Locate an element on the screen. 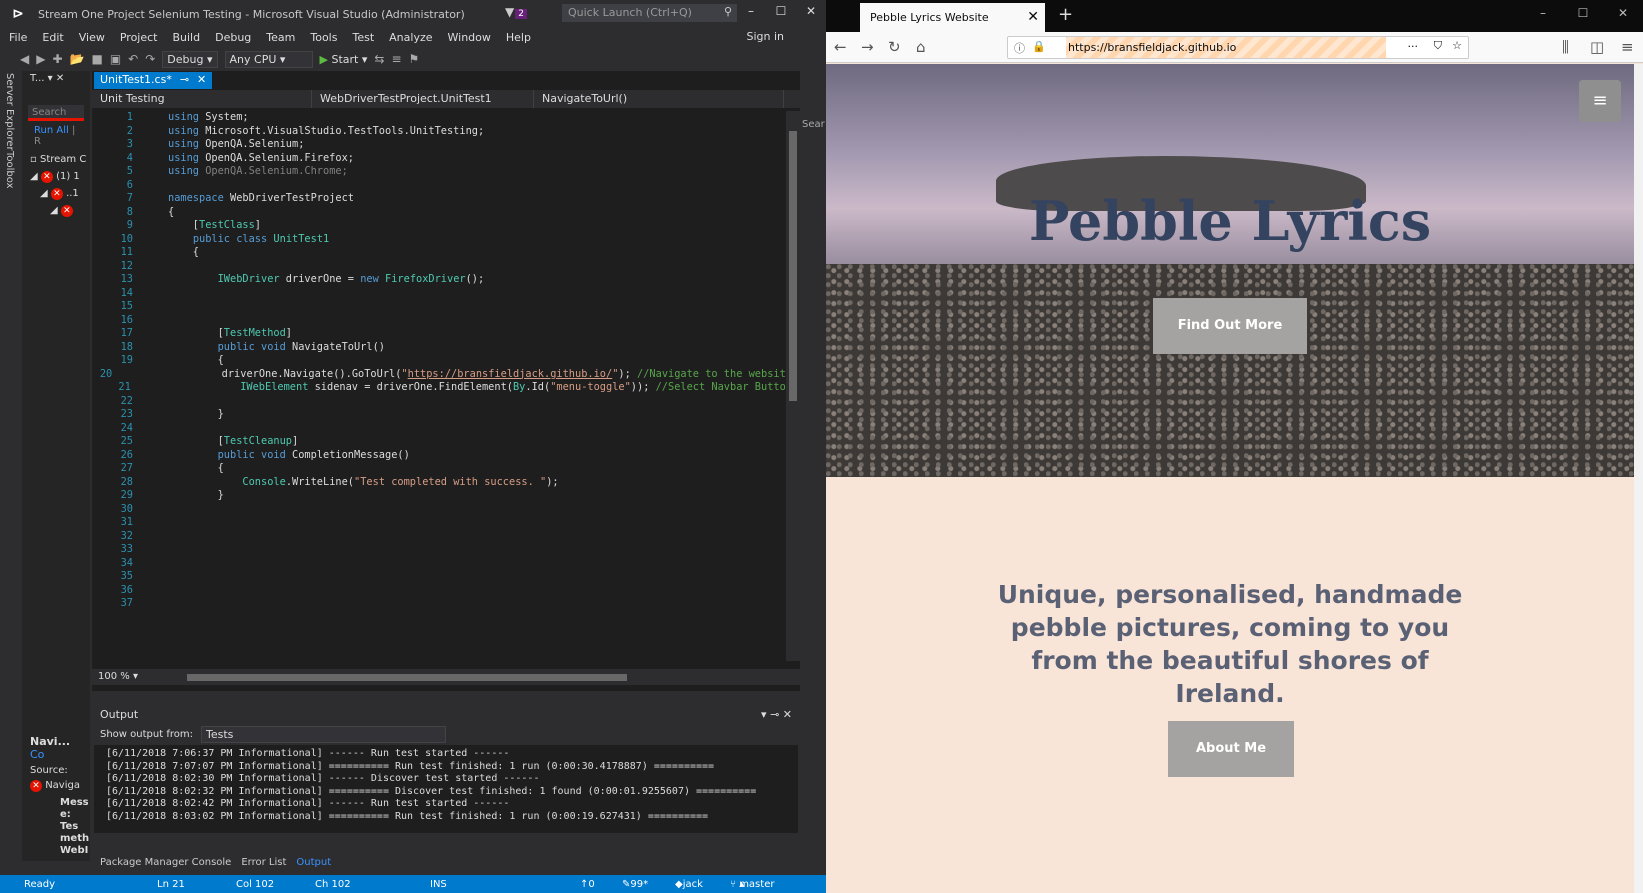  forward-icon: ▶ is located at coordinates (40, 59).